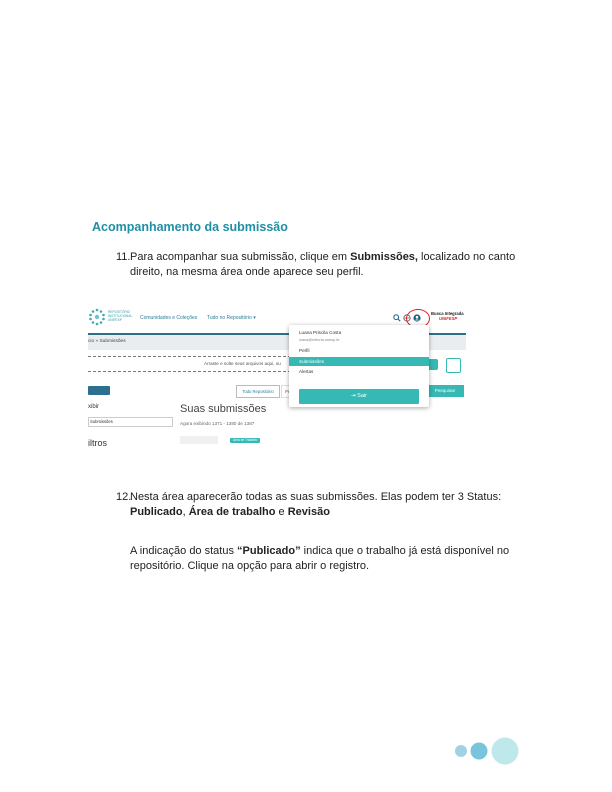  What do you see at coordinates (168, 318) in the screenshot?
I see `nav-communities: Comunidades e Coleções` at bounding box center [168, 318].